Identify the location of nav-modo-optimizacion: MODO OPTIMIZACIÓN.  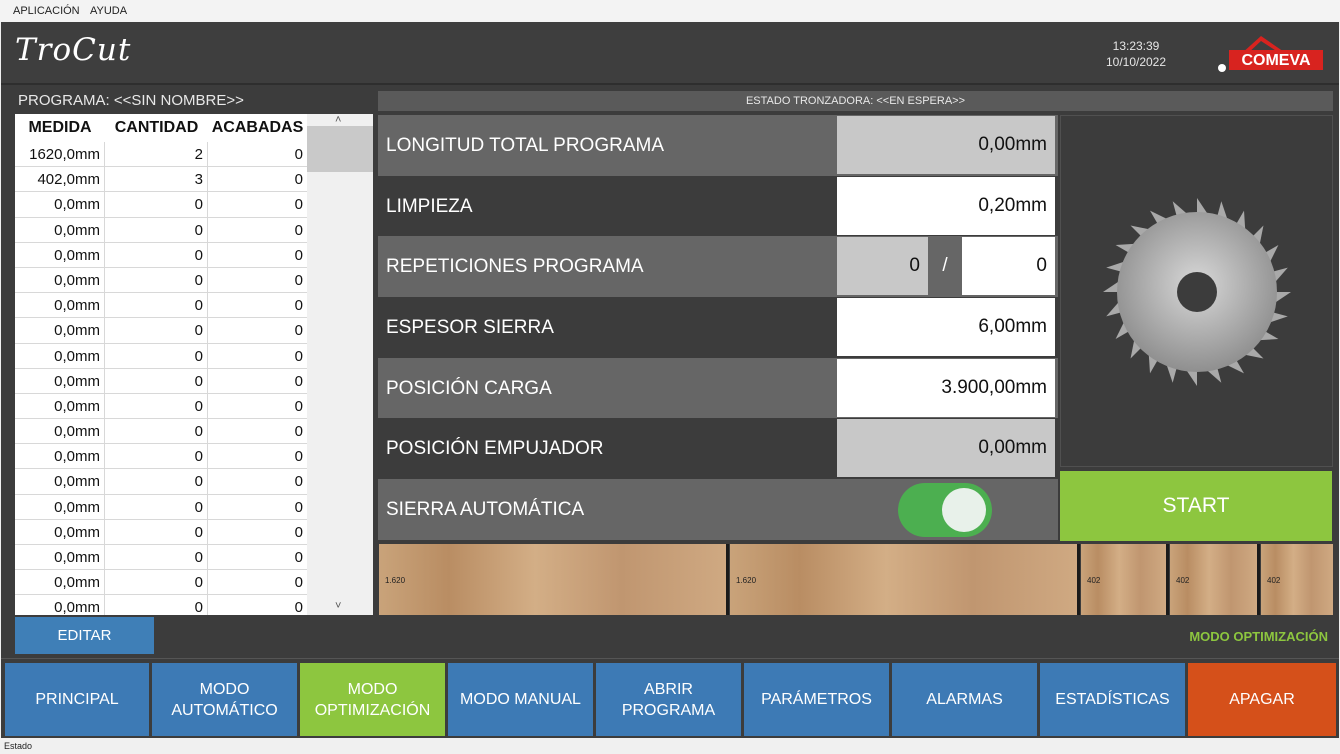
(372, 699).